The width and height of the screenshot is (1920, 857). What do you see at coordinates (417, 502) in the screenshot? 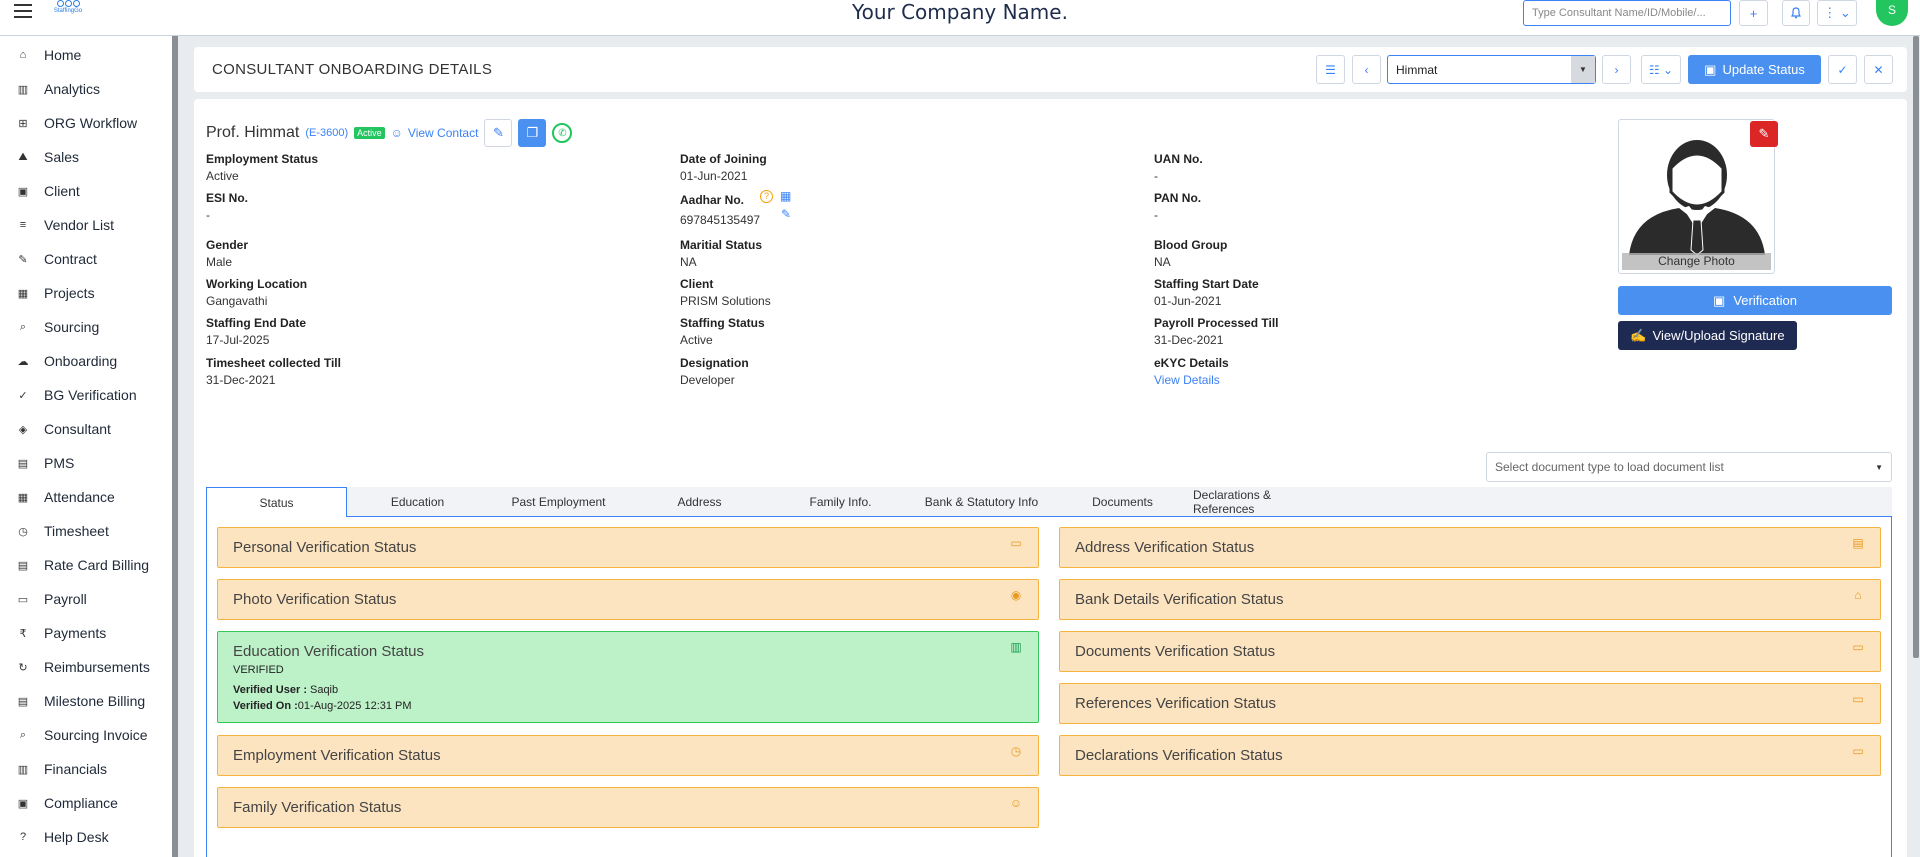
I see `tab-education: Education` at bounding box center [417, 502].